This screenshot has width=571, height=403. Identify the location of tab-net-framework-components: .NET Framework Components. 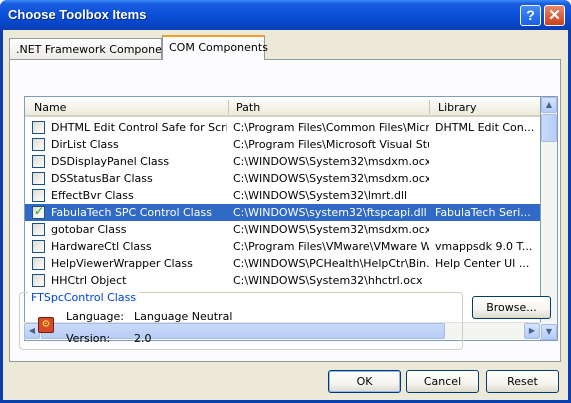
(94, 48).